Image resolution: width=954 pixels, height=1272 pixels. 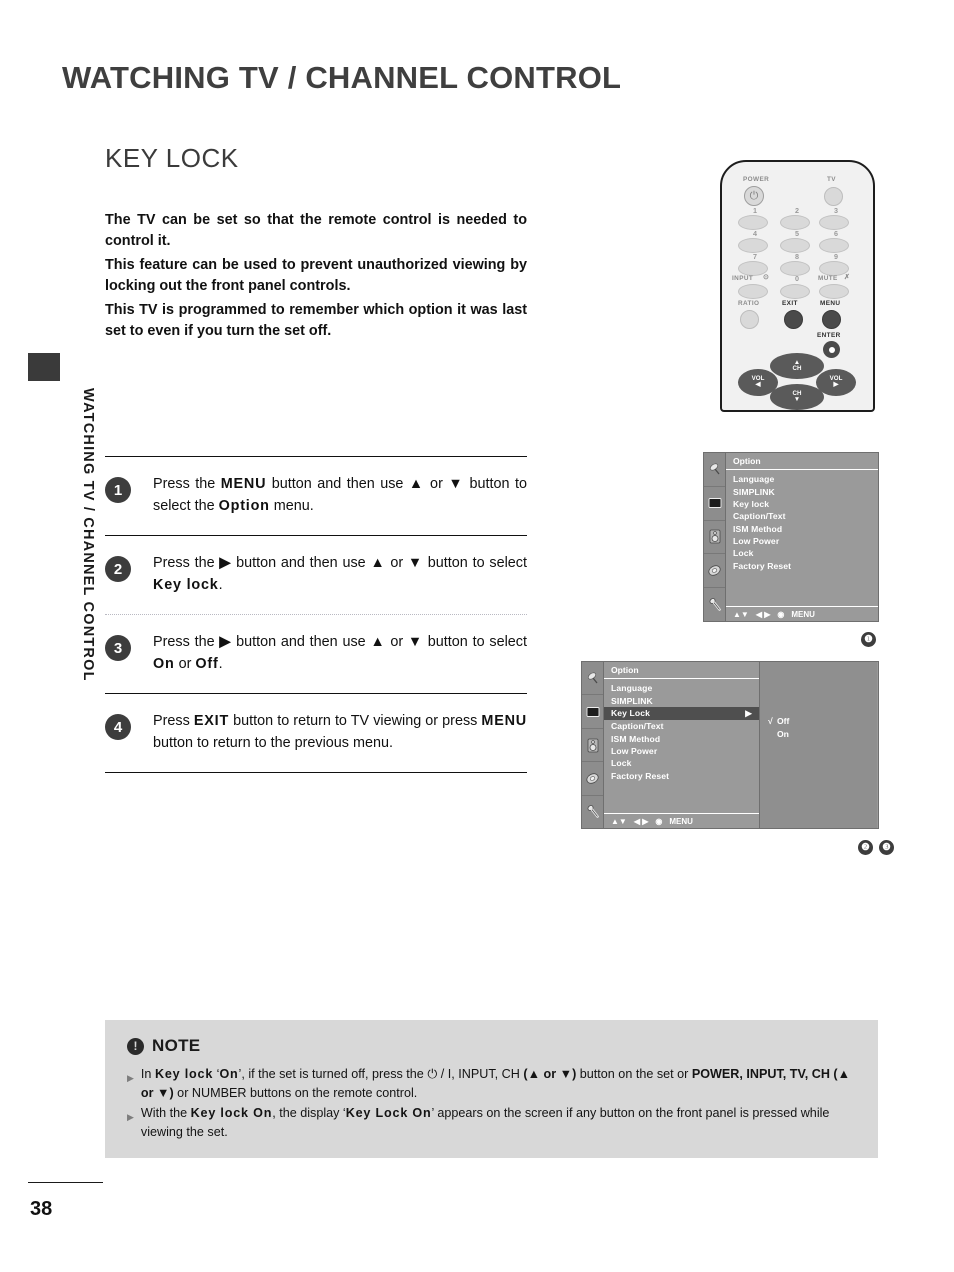 I want to click on step3-seg-e: or, so click(x=396, y=642).